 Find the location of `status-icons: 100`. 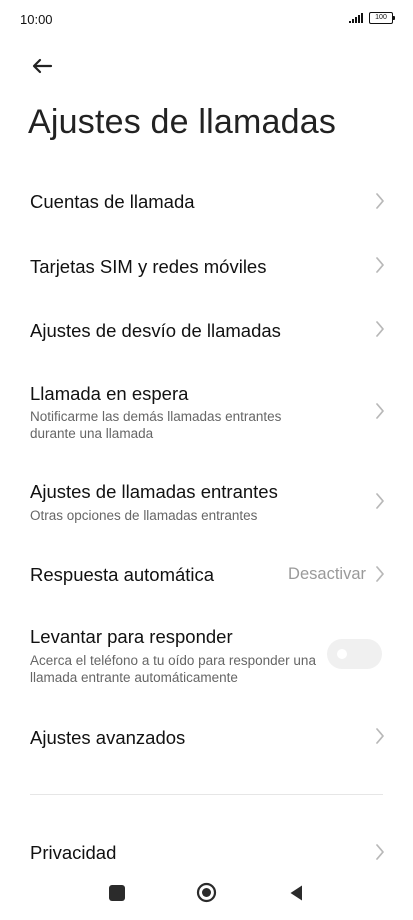

status-icons: 100 is located at coordinates (372, 18).